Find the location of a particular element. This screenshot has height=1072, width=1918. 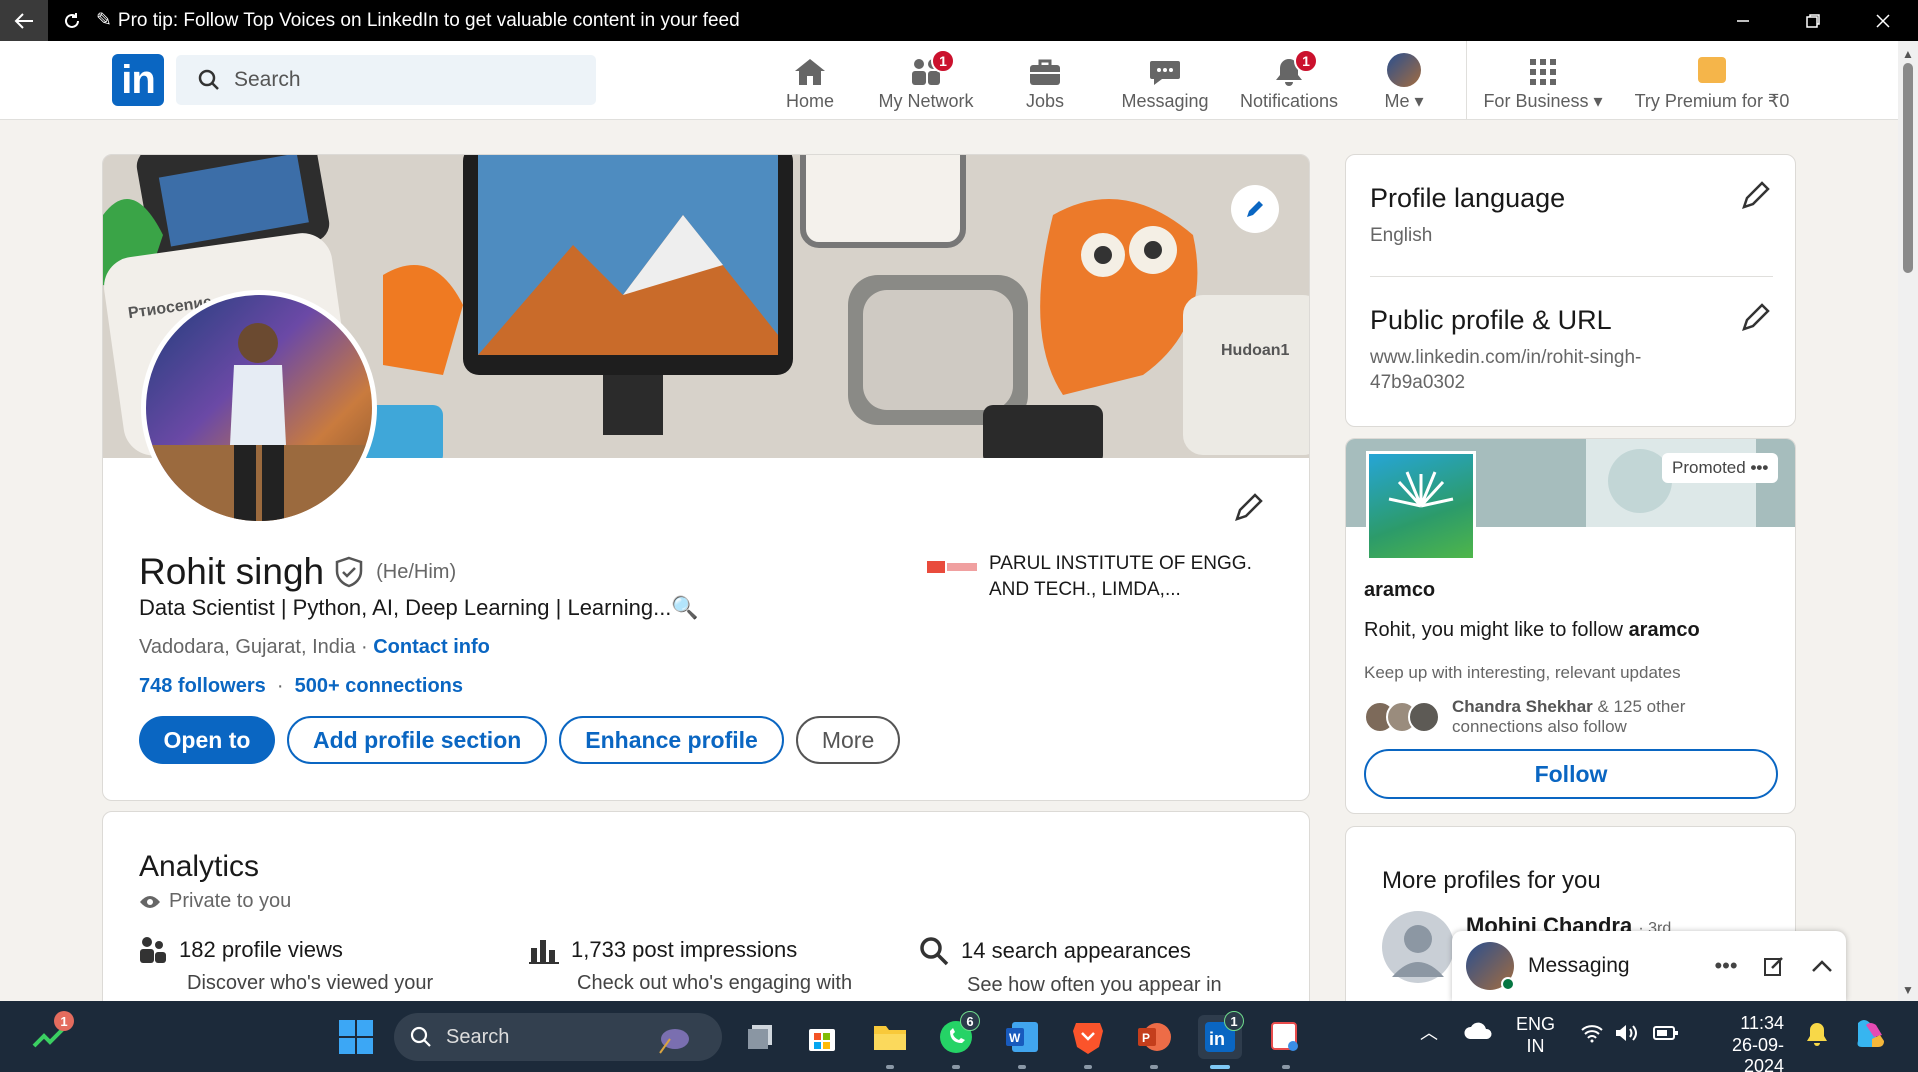

restore-button is located at coordinates (1813, 20).